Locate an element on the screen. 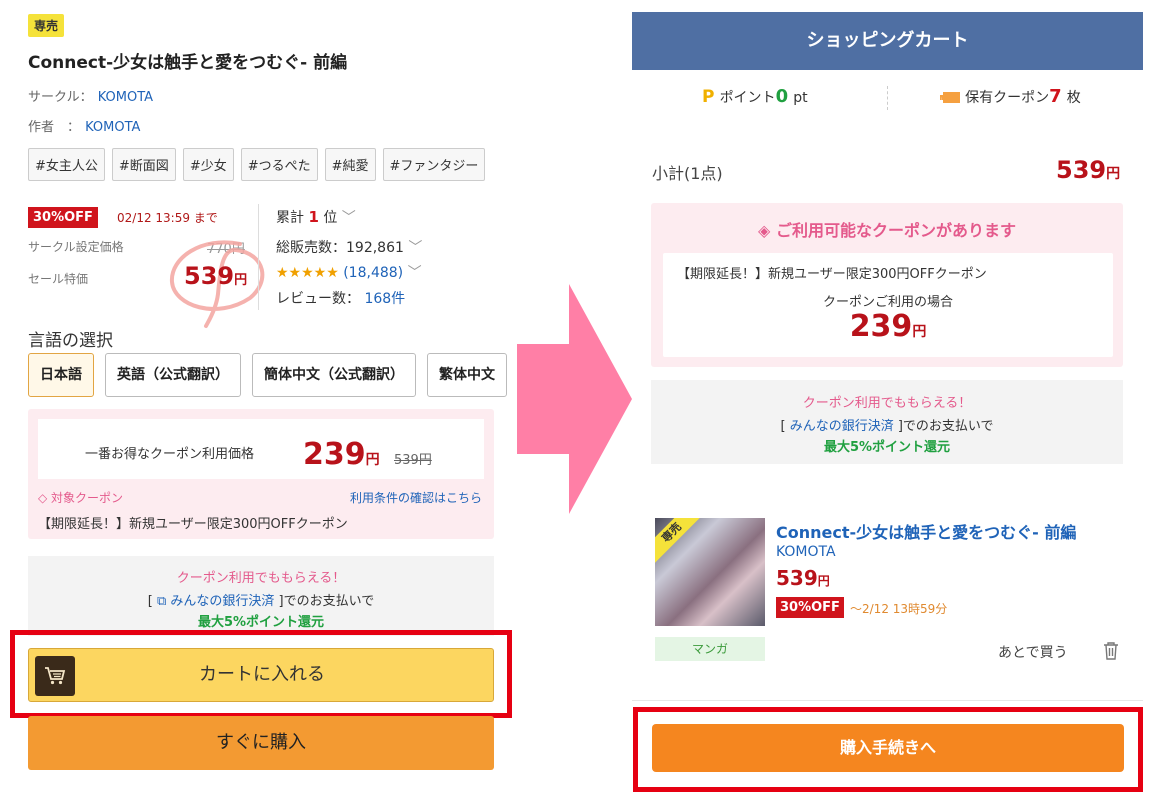 This screenshot has height=800, width=1150. sale-price: 539円 is located at coordinates (216, 276).